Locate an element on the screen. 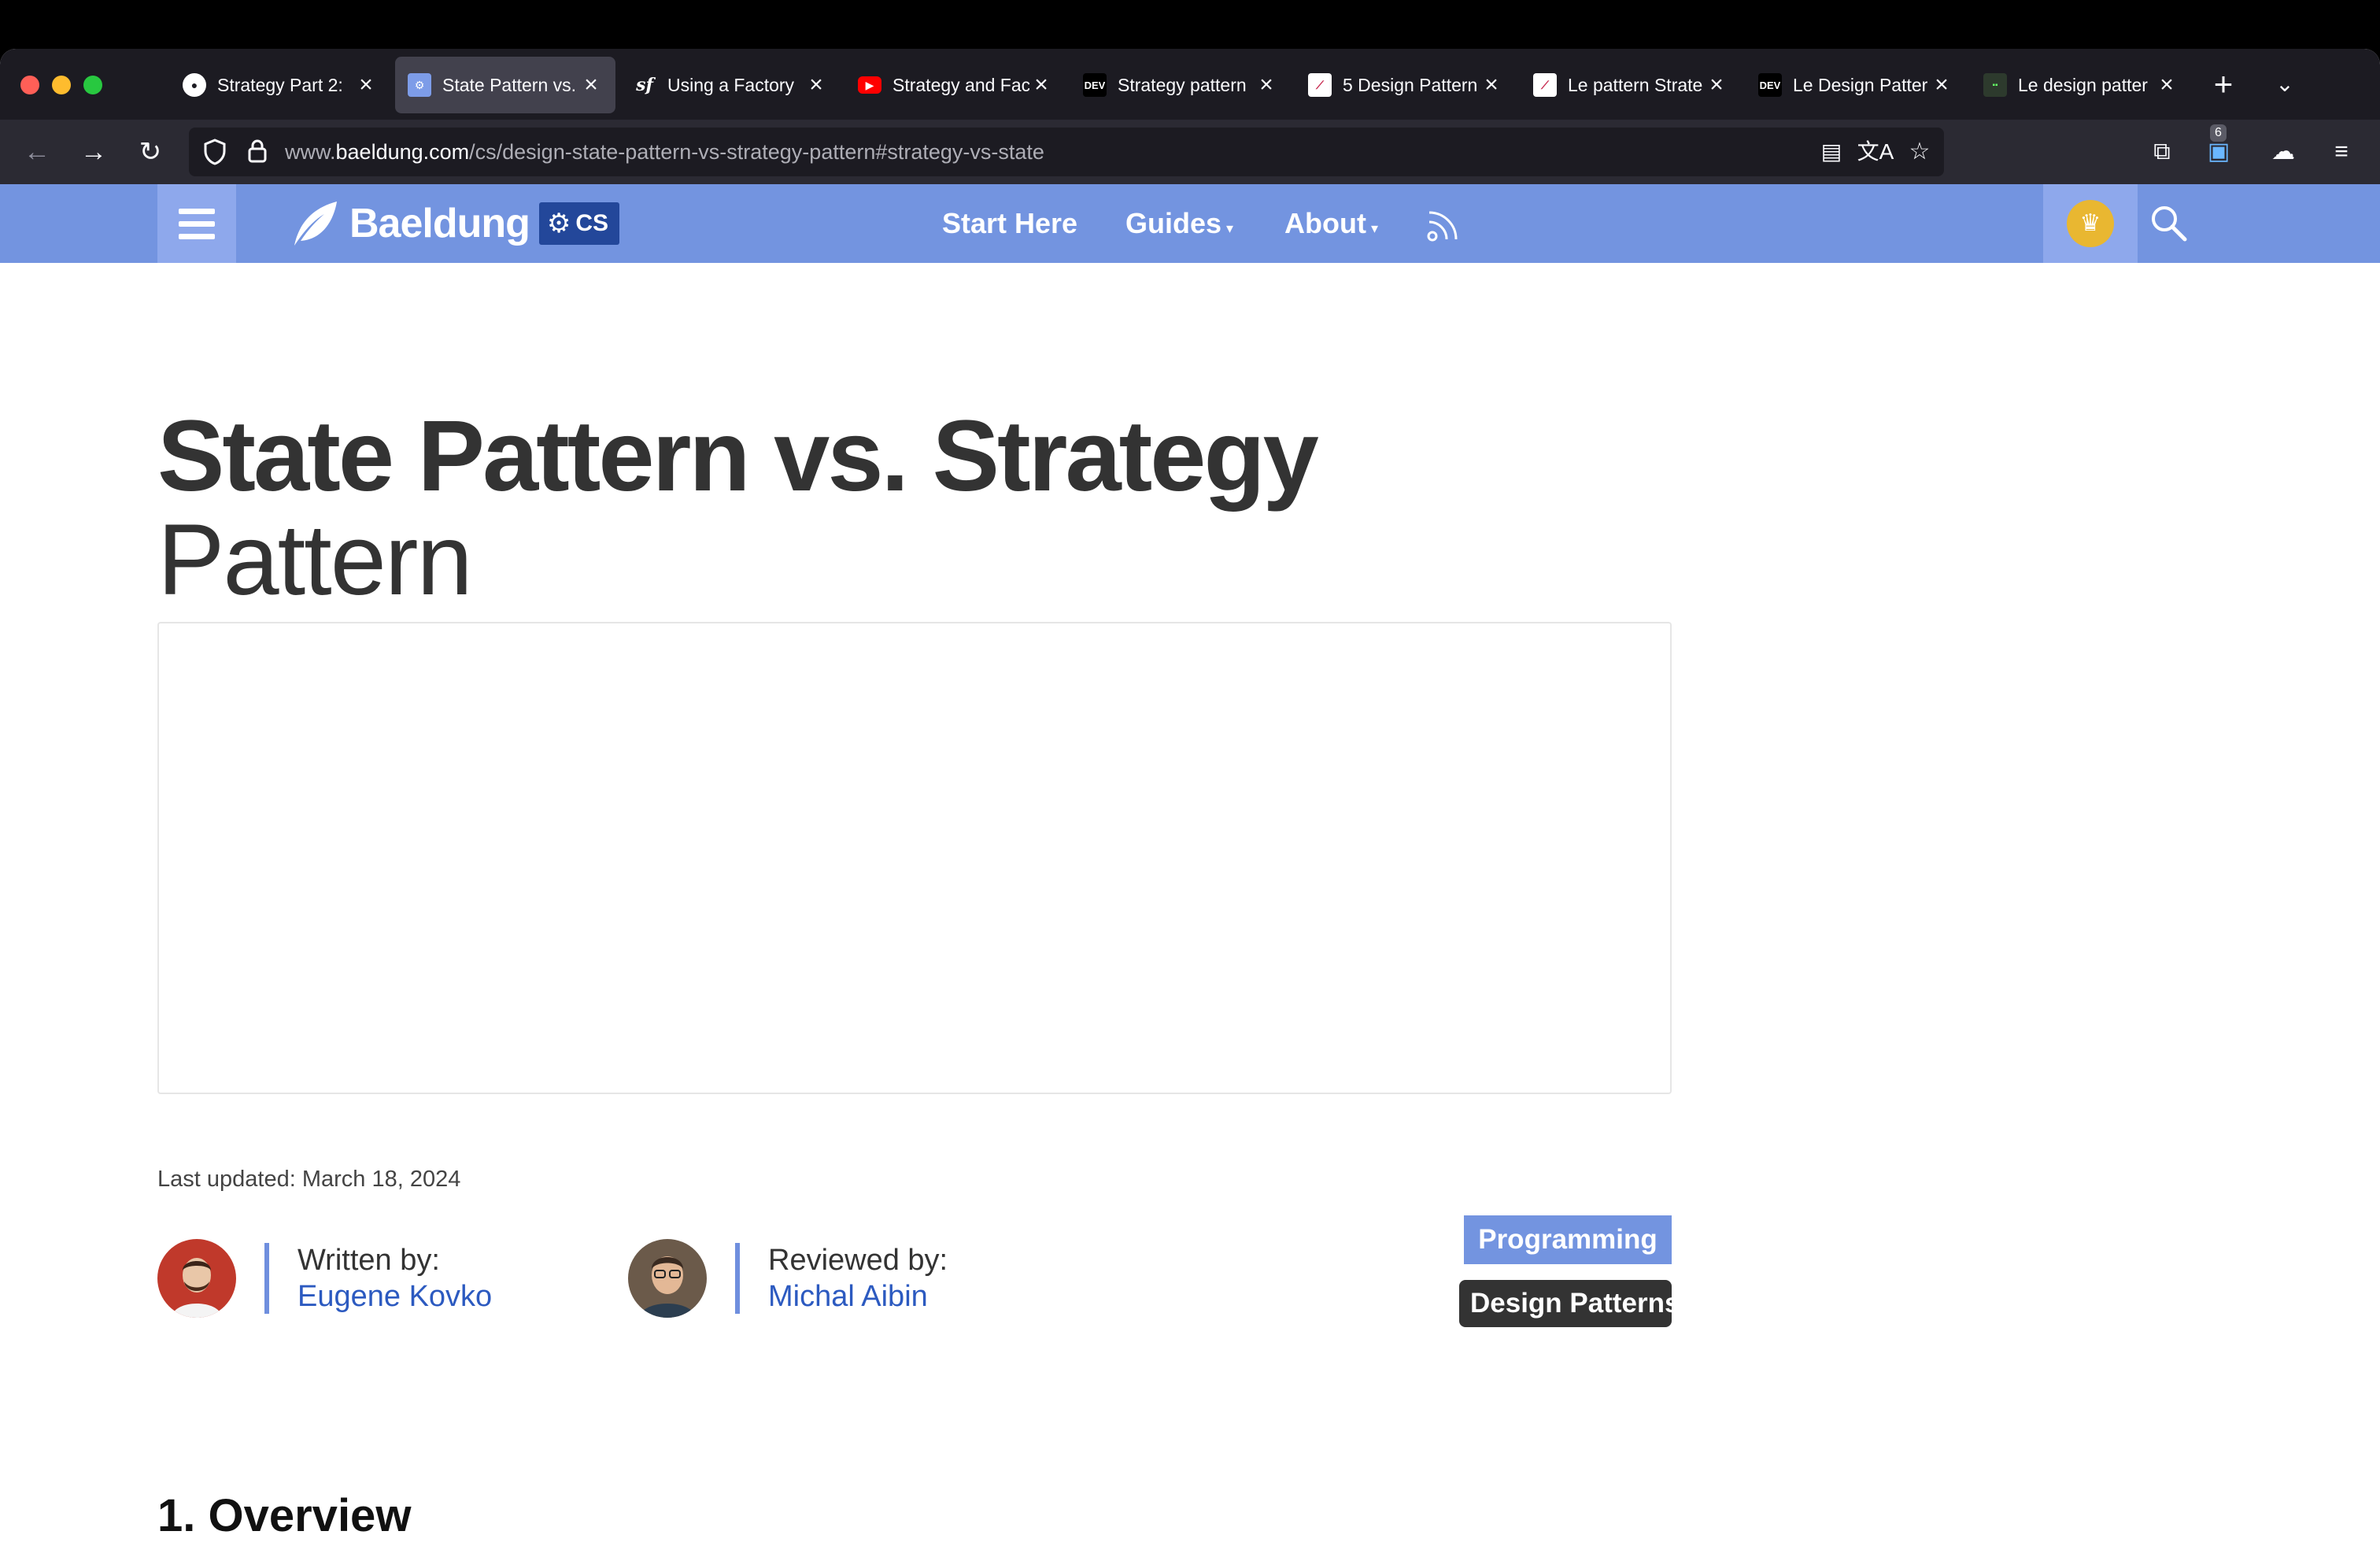 The height and width of the screenshot is (1546, 2380). browser-tab: ⟋ 5 Design Pattern × is located at coordinates (1405, 85).